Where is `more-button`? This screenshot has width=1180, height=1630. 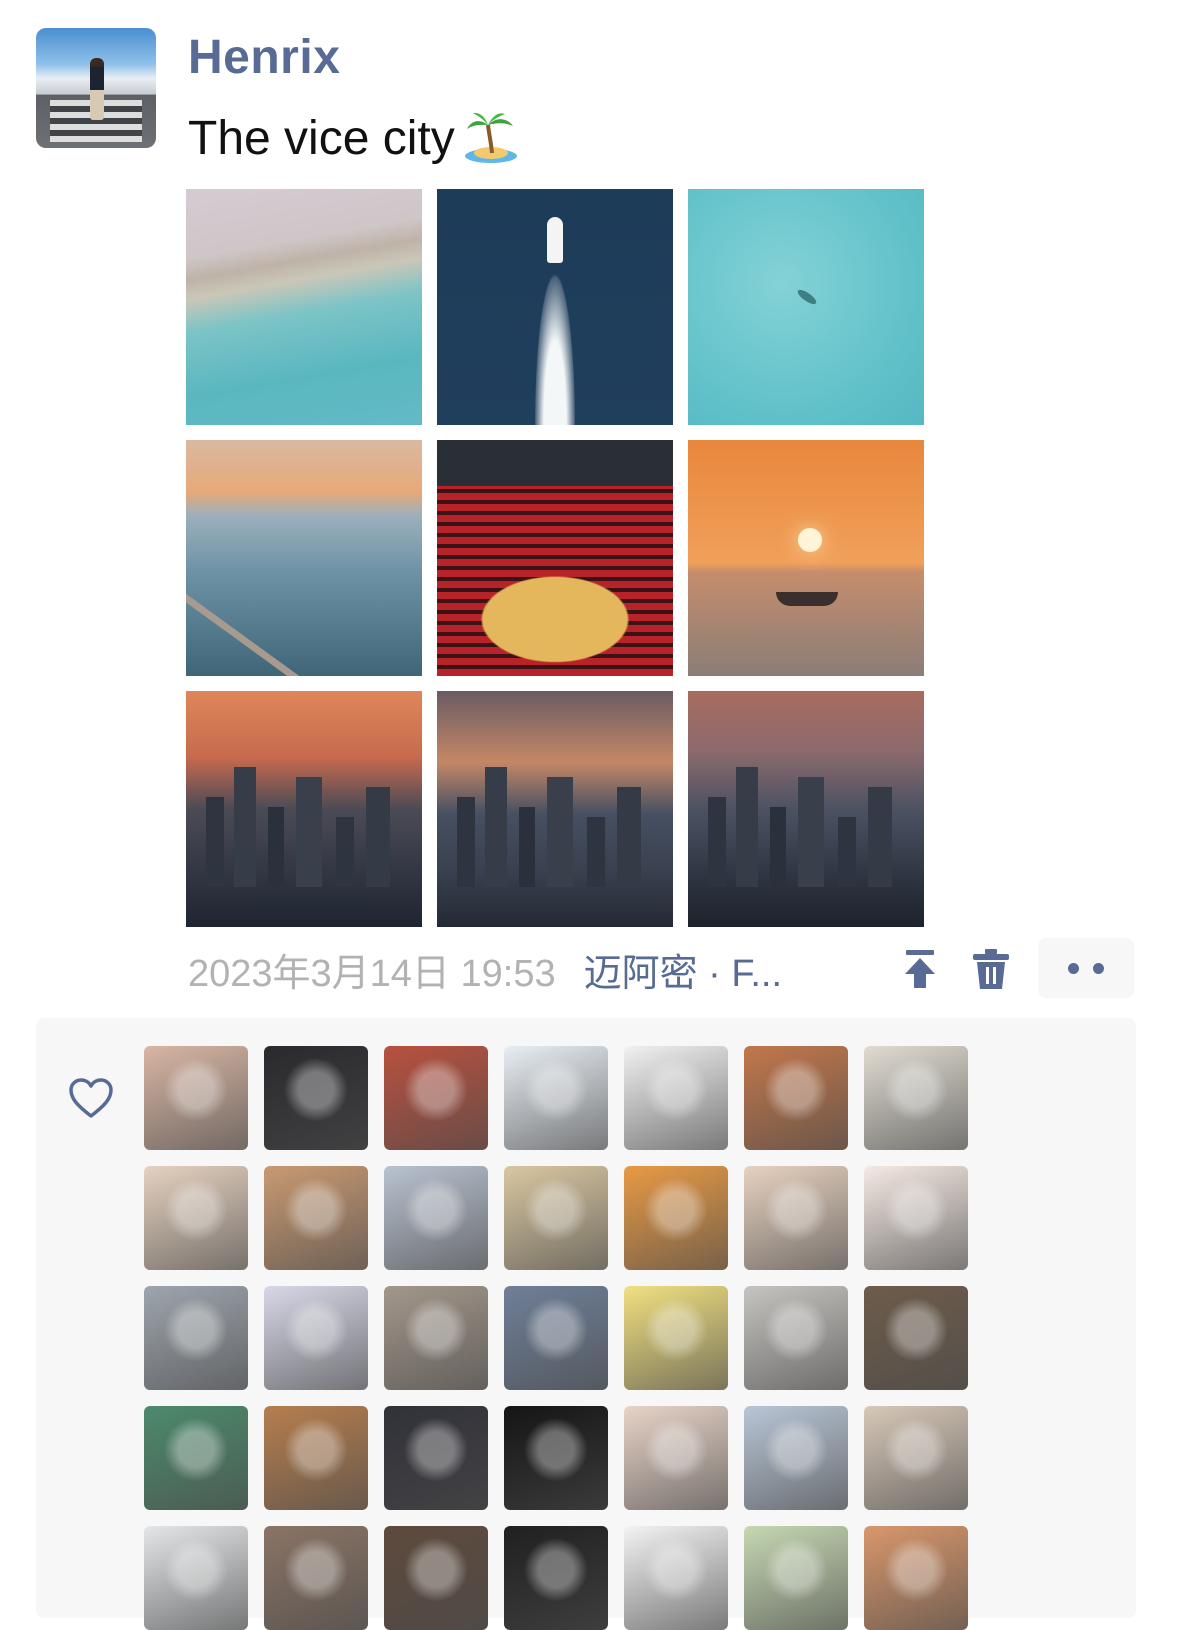
more-button is located at coordinates (1086, 968).